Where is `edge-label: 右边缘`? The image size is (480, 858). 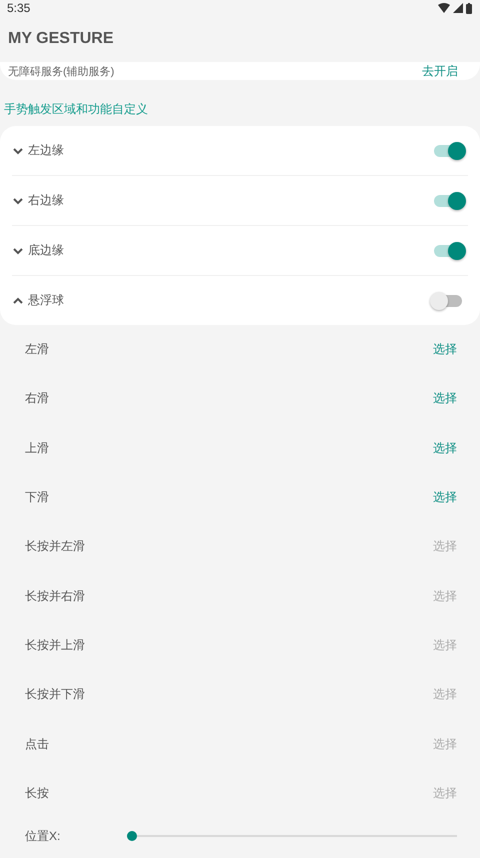 edge-label: 右边缘 is located at coordinates (46, 200).